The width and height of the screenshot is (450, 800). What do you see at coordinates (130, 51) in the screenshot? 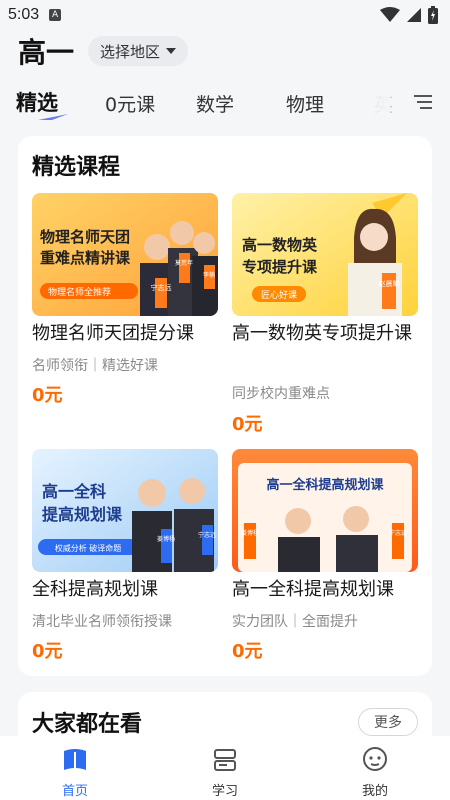
I see `region-select-label: 选择地区` at bounding box center [130, 51].